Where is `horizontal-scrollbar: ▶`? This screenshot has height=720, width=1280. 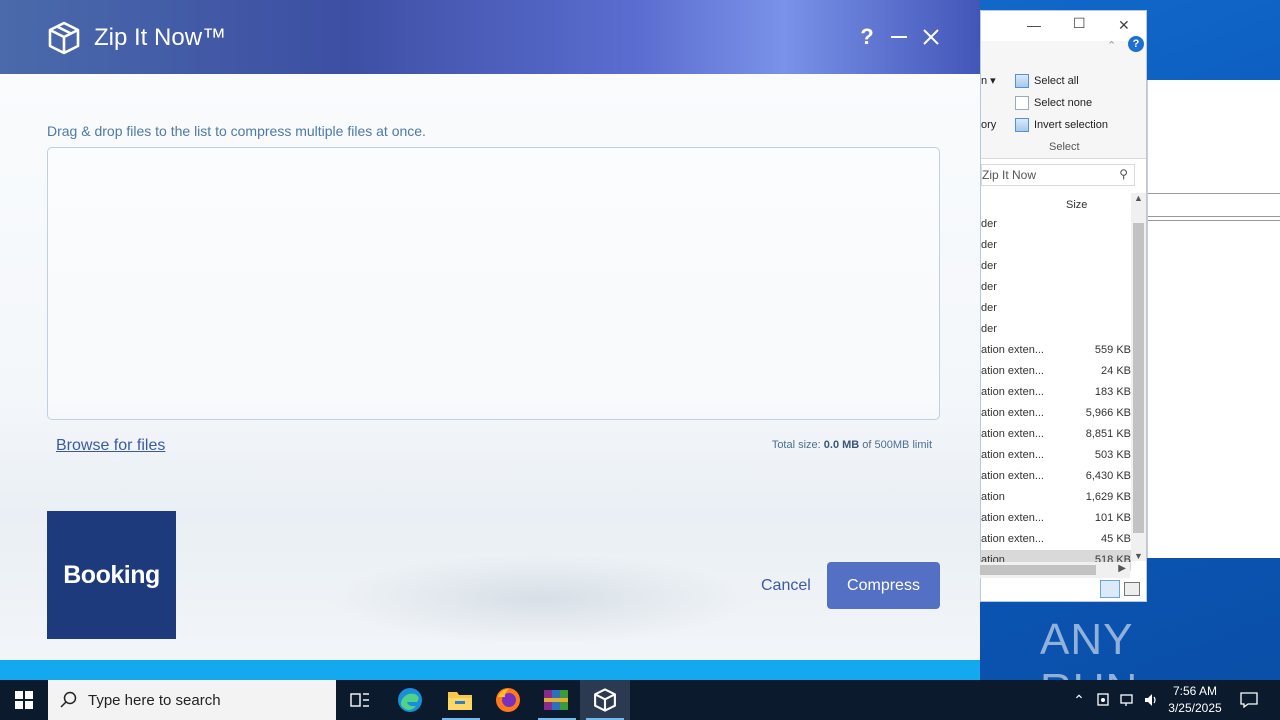
horizontal-scrollbar: ▶ is located at coordinates (1055, 570).